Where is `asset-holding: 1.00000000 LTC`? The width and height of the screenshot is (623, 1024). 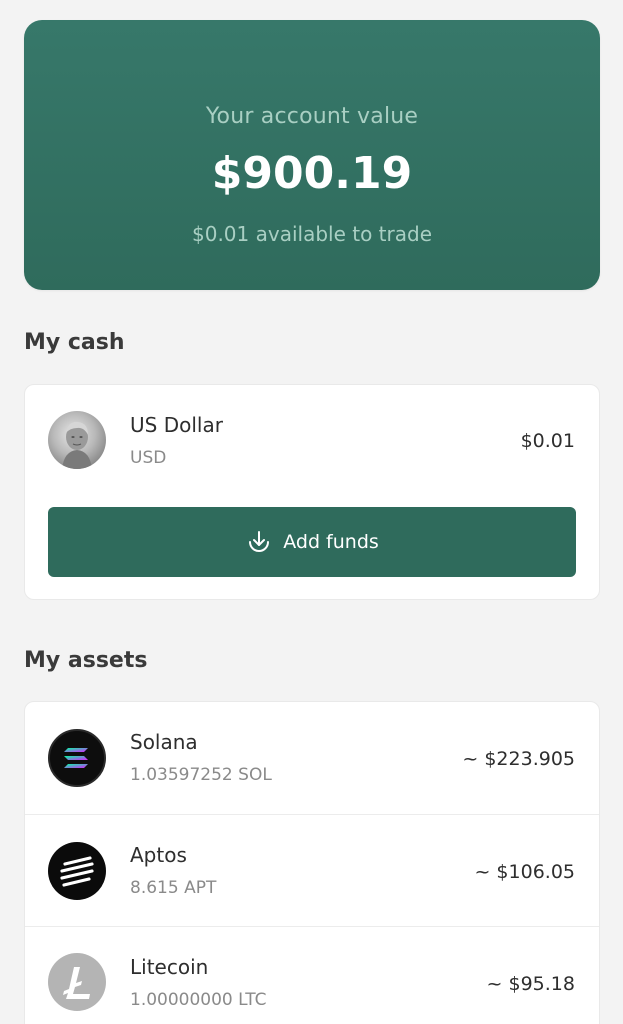
asset-holding: 1.00000000 LTC is located at coordinates (198, 1000).